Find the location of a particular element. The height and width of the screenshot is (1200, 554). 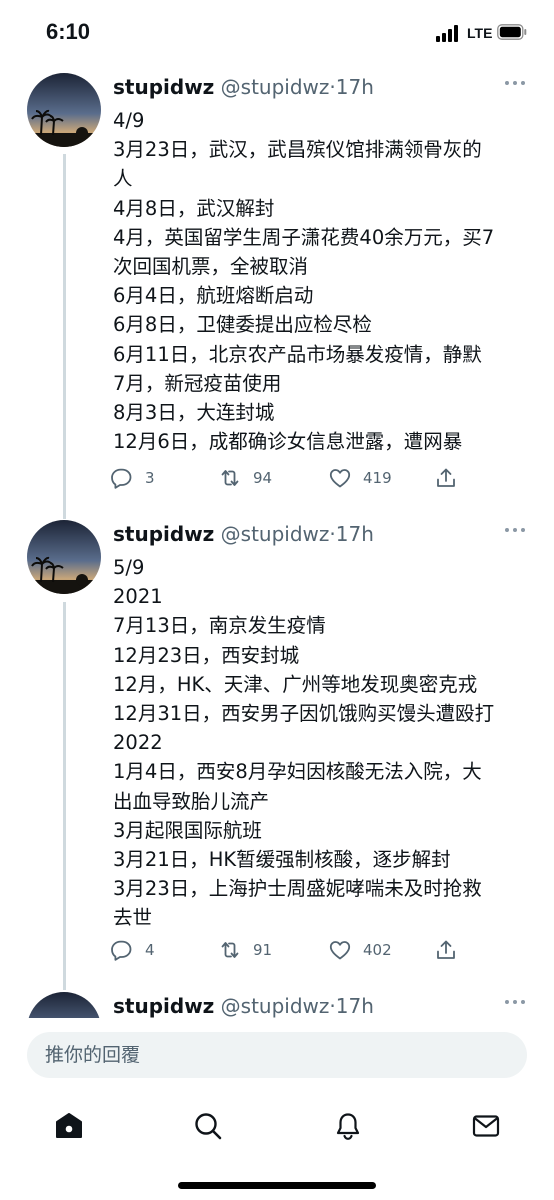

tweet-line: 12月6日，成都确诊女信息泄露，遭网暴 is located at coordinates (288, 442).